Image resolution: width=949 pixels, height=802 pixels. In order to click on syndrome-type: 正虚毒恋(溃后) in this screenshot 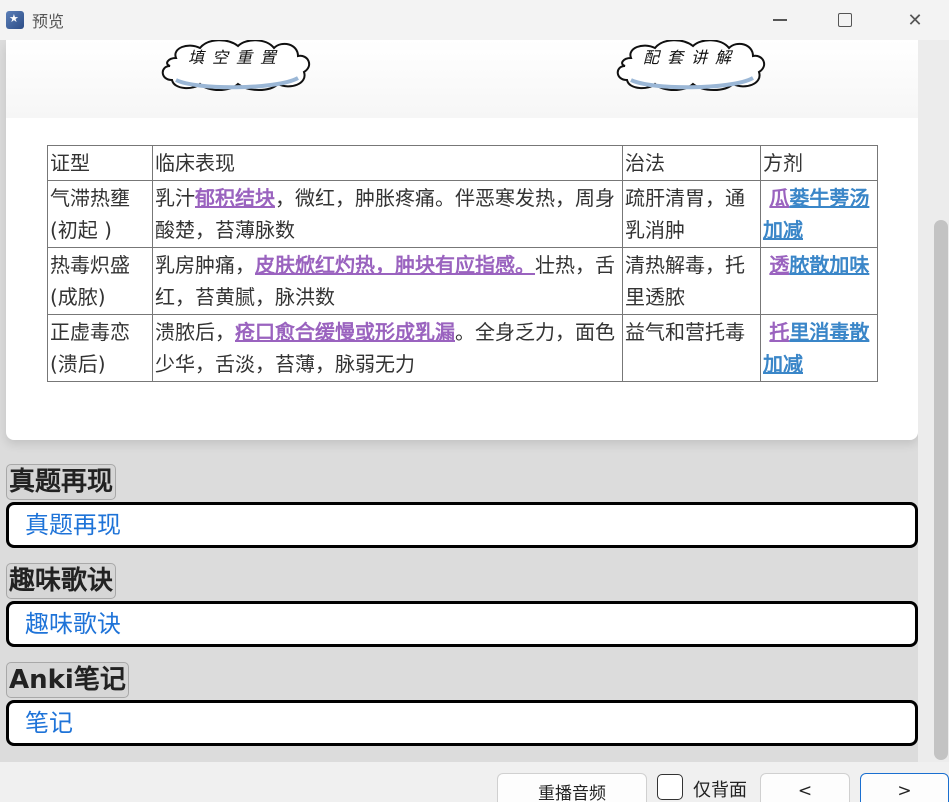, I will do `click(100, 348)`.